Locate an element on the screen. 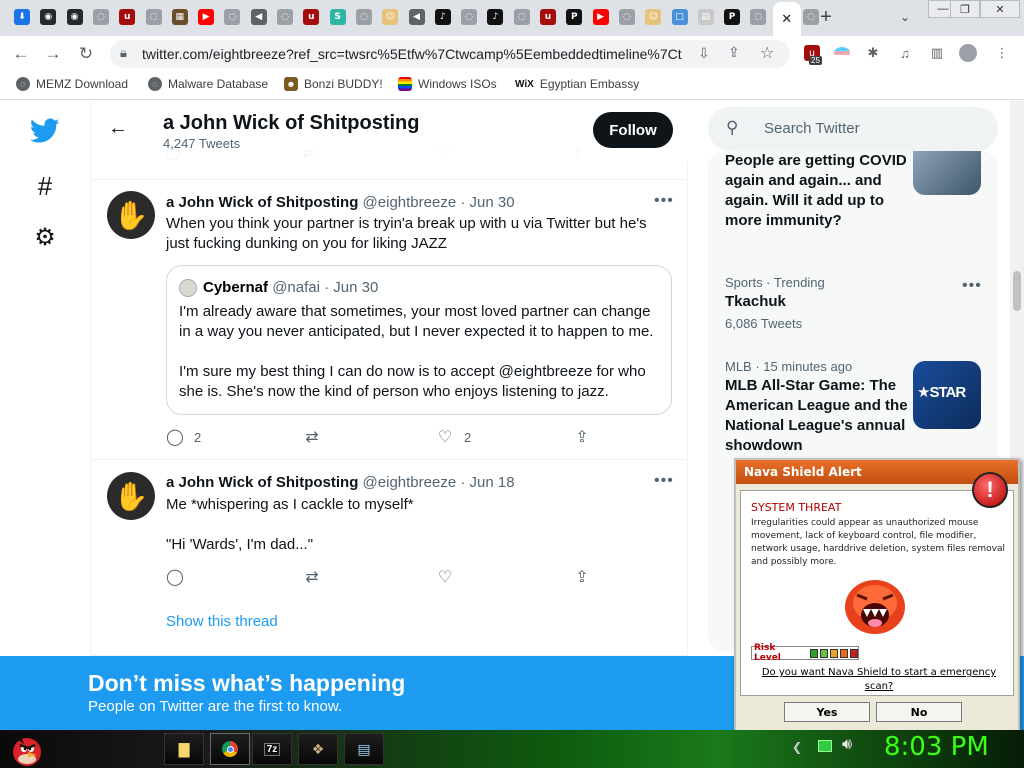 This screenshot has height=773, width=1024. forward-button: → is located at coordinates (53, 54).